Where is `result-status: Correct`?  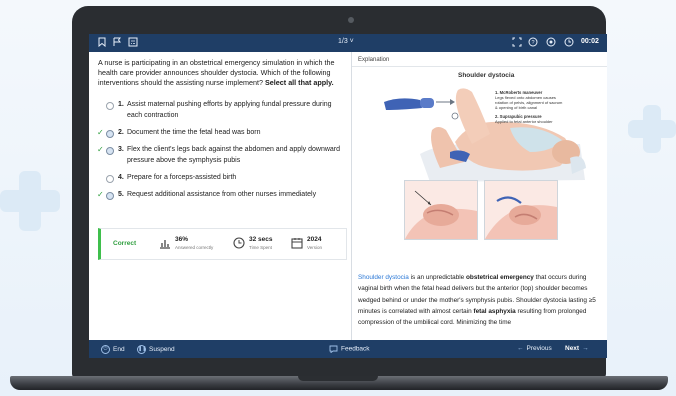
result-status: Correct is located at coordinates (125, 243).